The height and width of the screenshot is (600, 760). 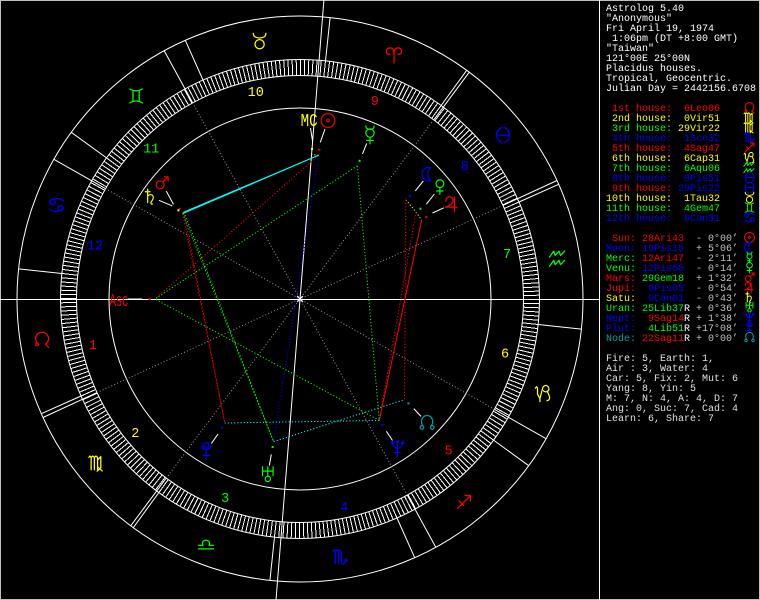 What do you see at coordinates (119, 302) in the screenshot?
I see `svg-text: Asc` at bounding box center [119, 302].